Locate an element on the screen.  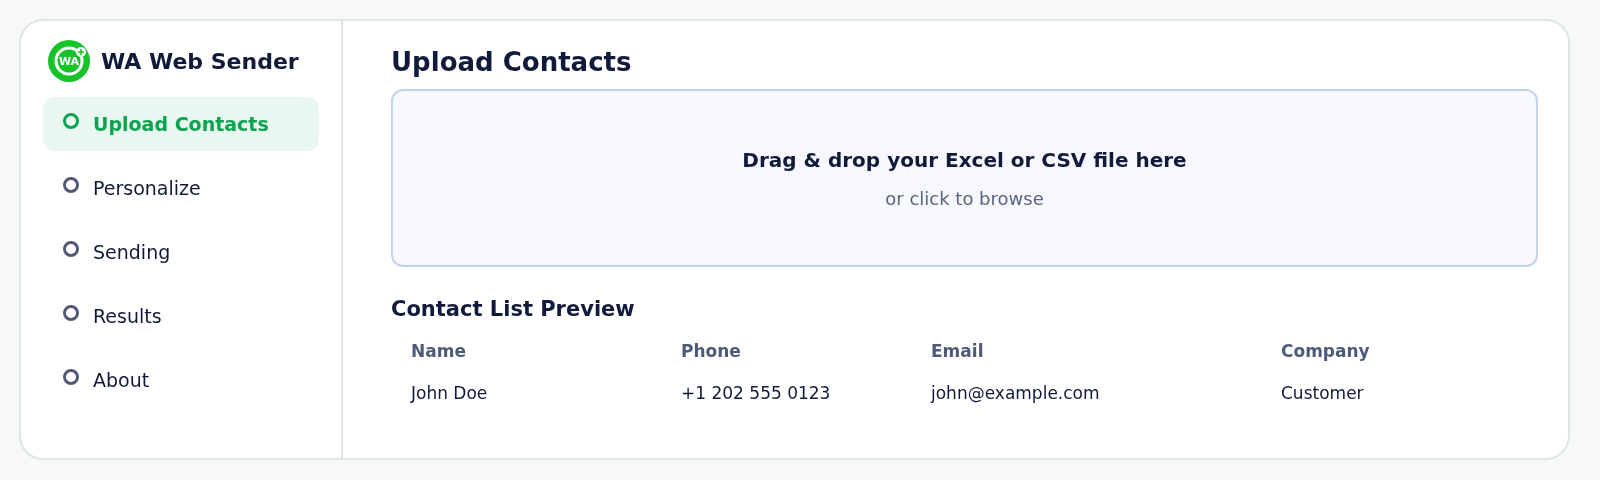
sidebar-item: Results is located at coordinates (181, 316).